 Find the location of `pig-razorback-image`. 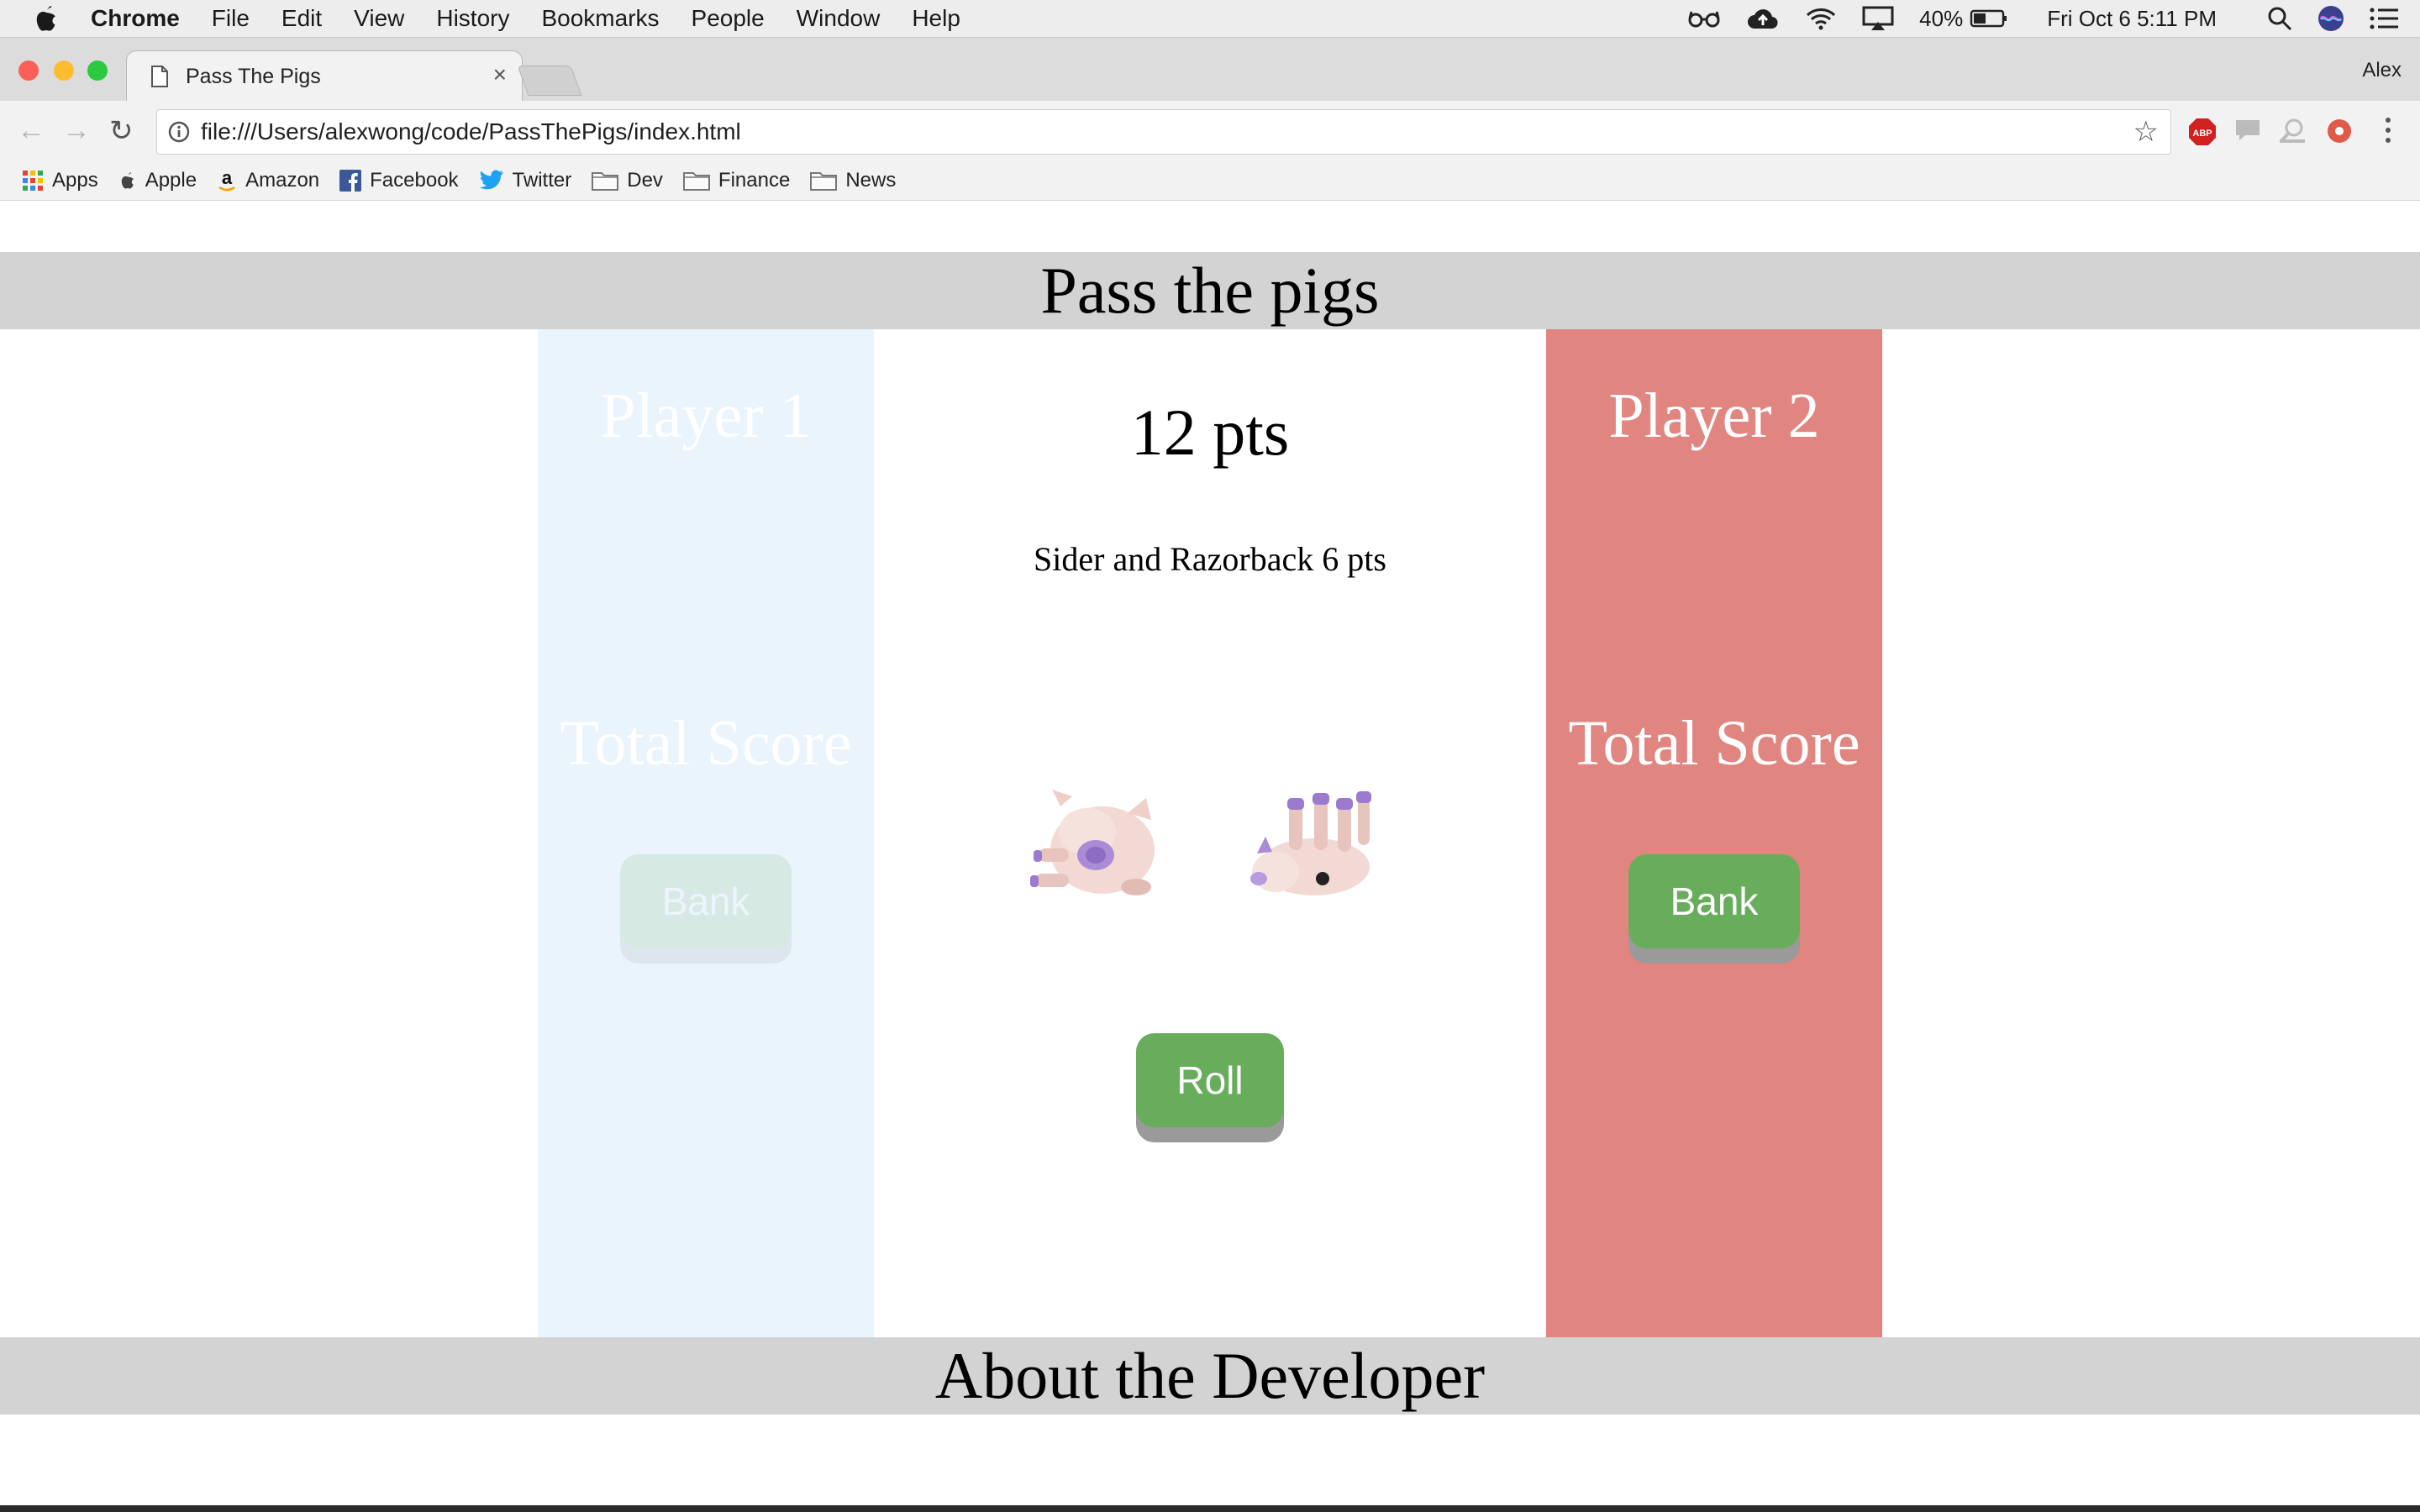

pig-razorback-image is located at coordinates (1311, 843).